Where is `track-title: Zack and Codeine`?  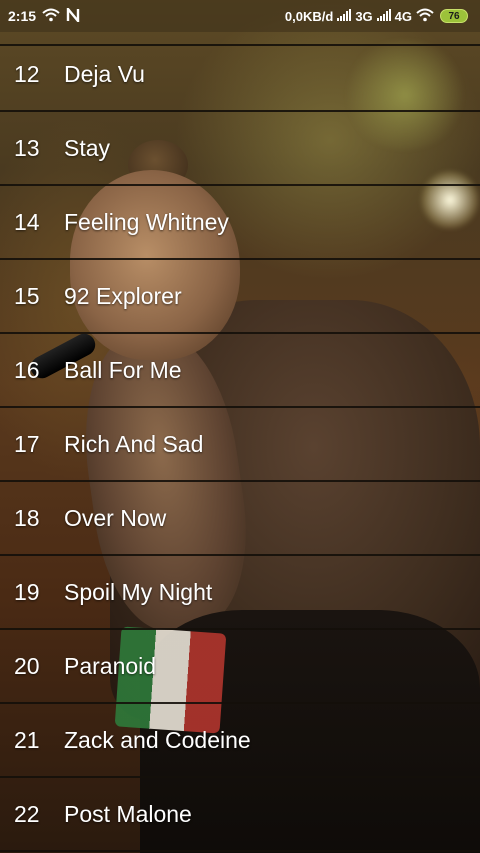 track-title: Zack and Codeine is located at coordinates (157, 739).